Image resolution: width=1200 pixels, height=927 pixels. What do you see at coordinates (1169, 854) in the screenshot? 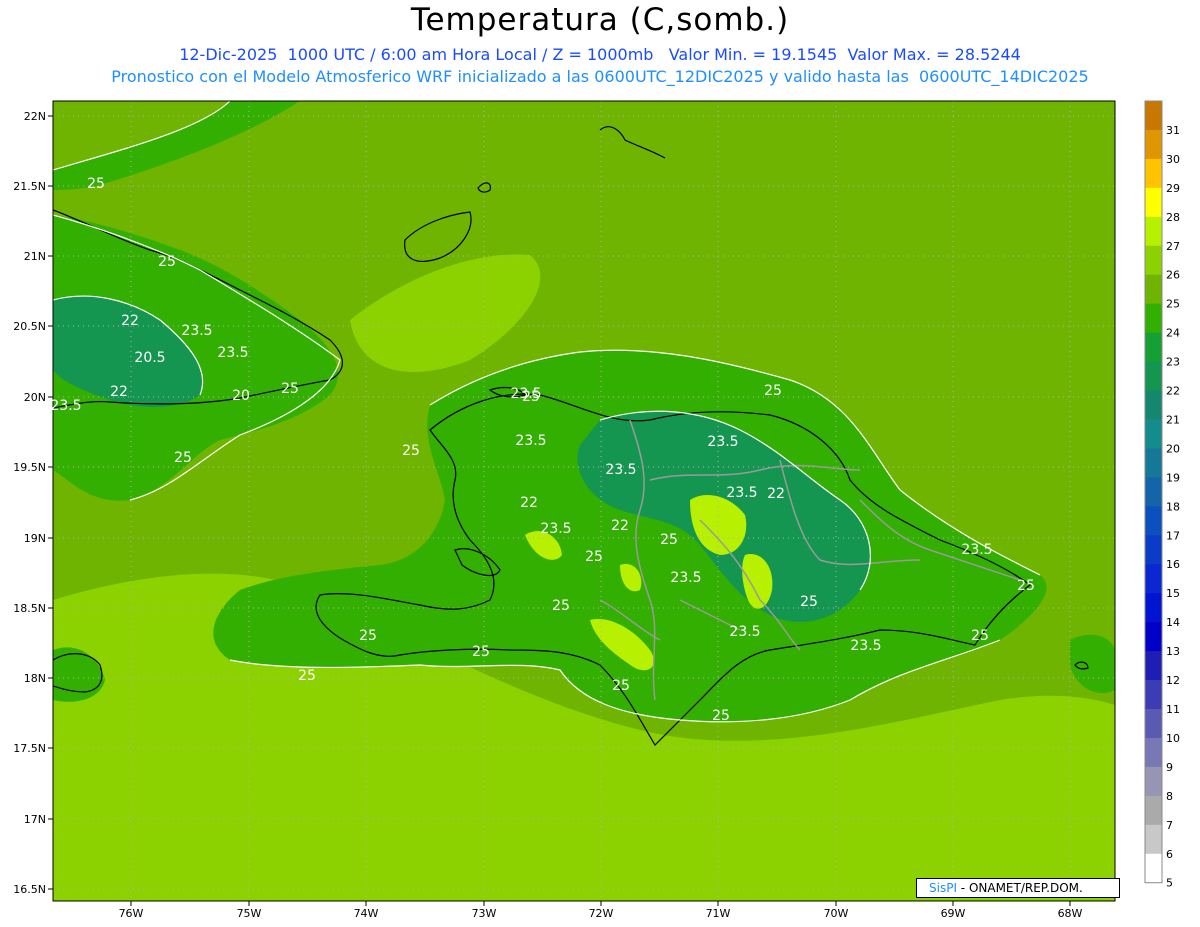
I see `colorbar-label: 6` at bounding box center [1169, 854].